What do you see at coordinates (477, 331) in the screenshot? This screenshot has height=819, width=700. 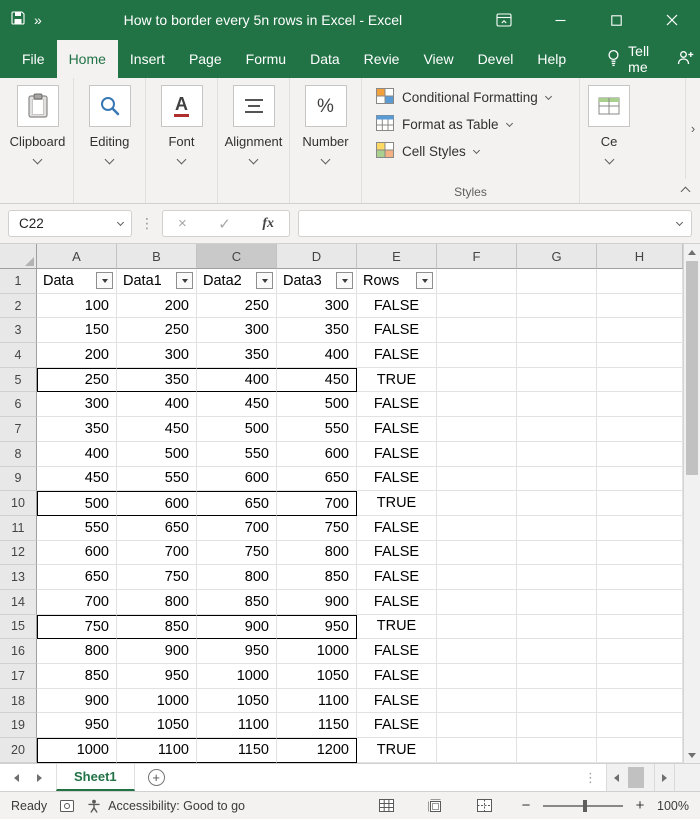 I see `cell-f3` at bounding box center [477, 331].